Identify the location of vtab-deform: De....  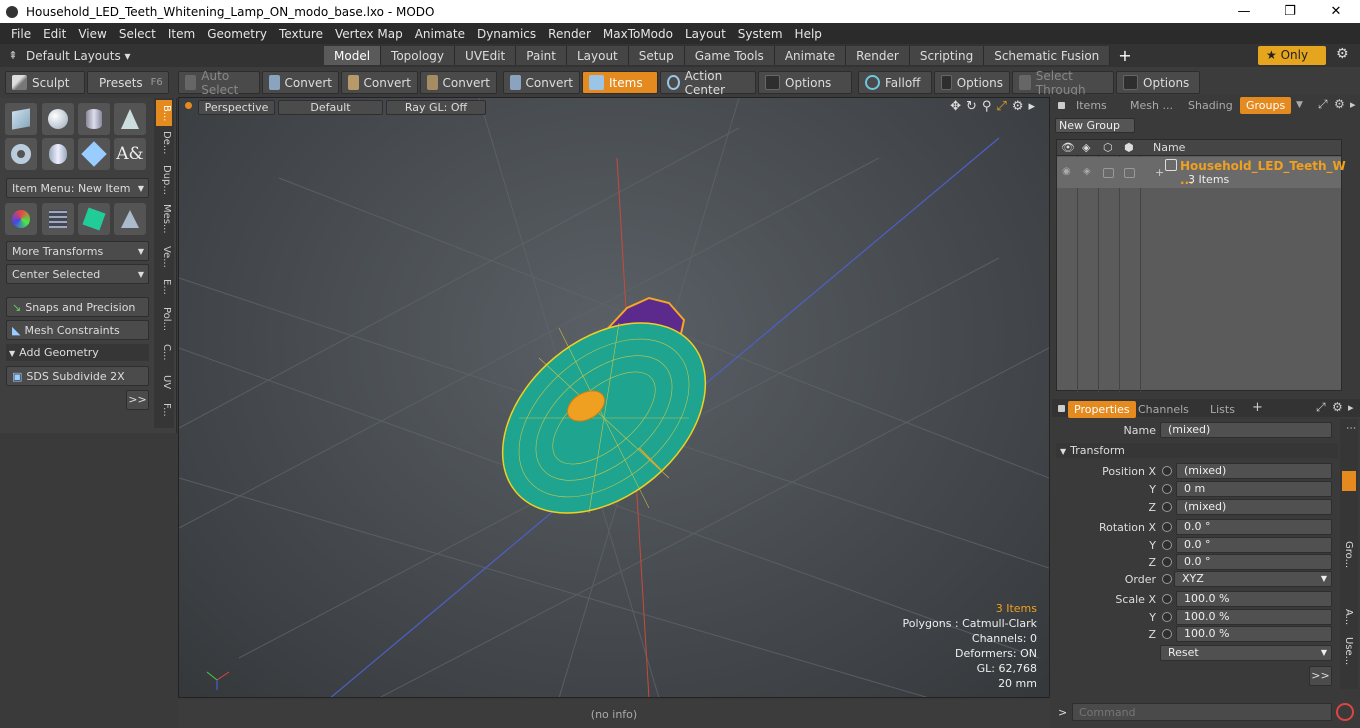
(164, 143).